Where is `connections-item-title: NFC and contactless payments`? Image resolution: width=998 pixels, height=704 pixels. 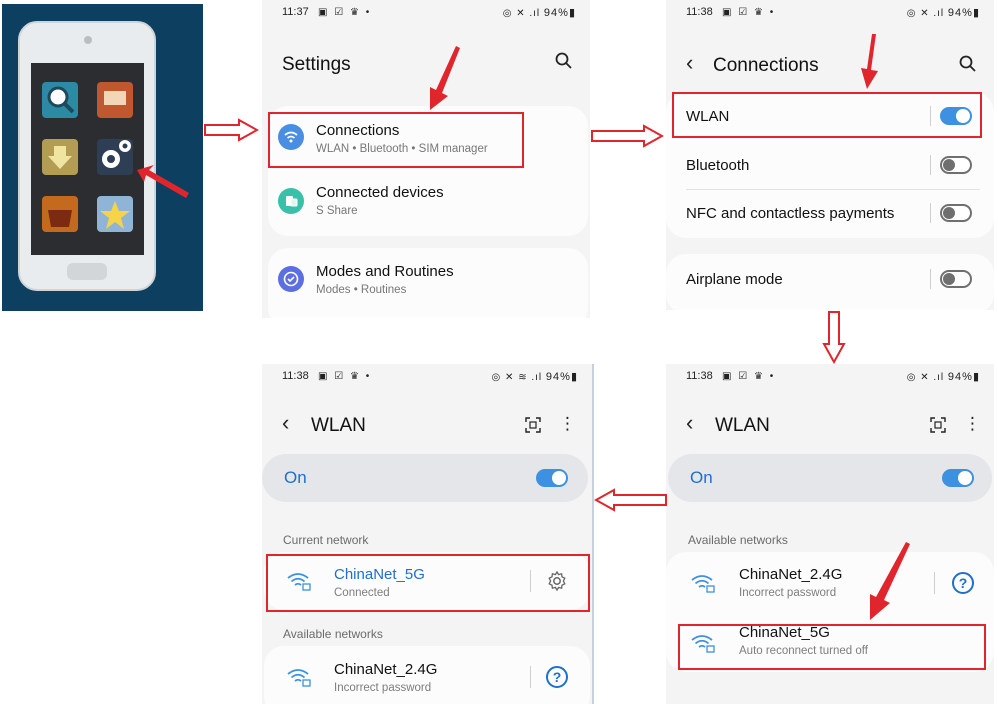 connections-item-title: NFC and contactless payments is located at coordinates (790, 213).